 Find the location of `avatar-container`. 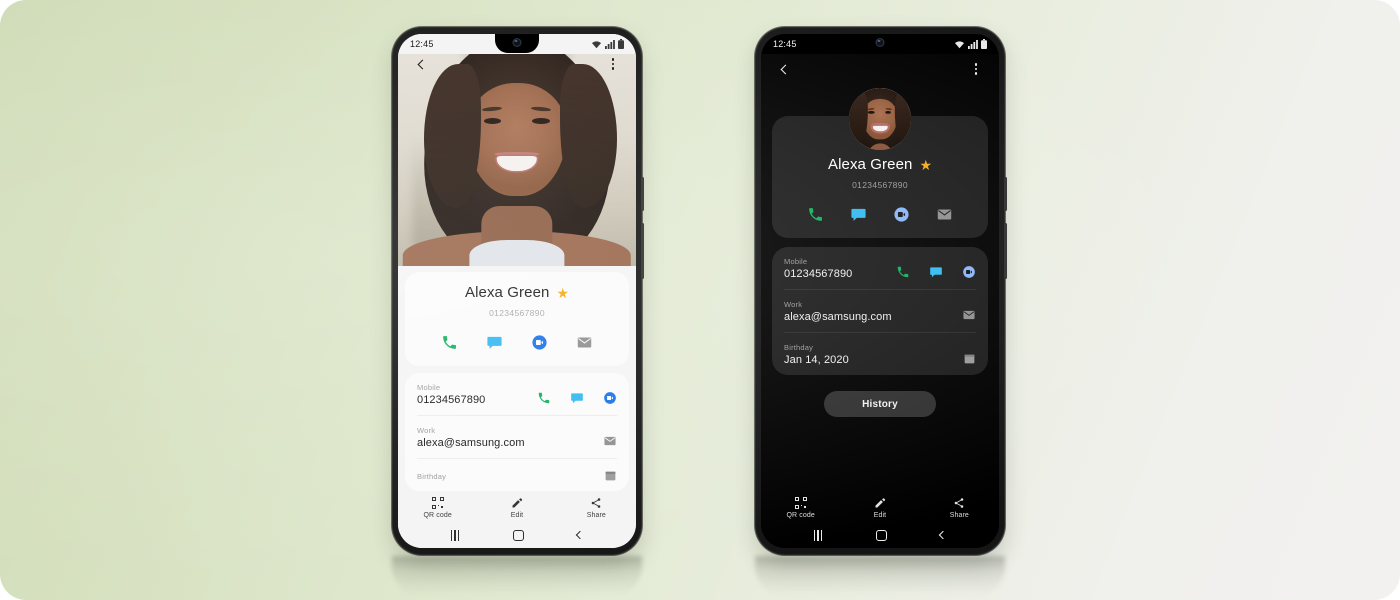

avatar-container is located at coordinates (880, 119).